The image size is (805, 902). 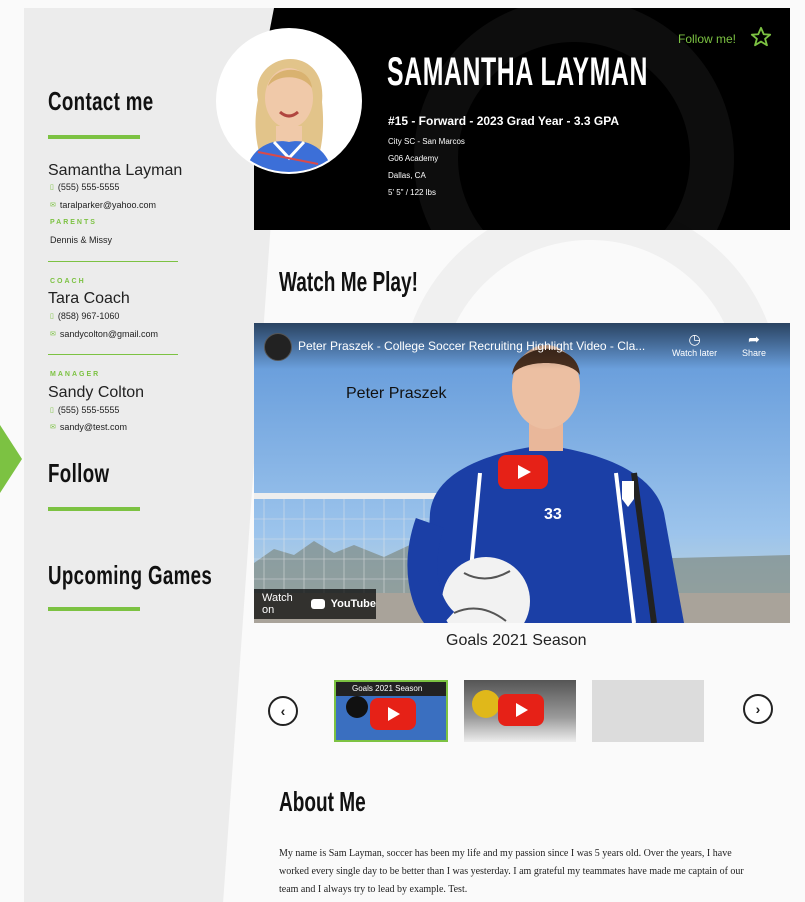 I want to click on carousel-thumb-empty, so click(x=648, y=711).